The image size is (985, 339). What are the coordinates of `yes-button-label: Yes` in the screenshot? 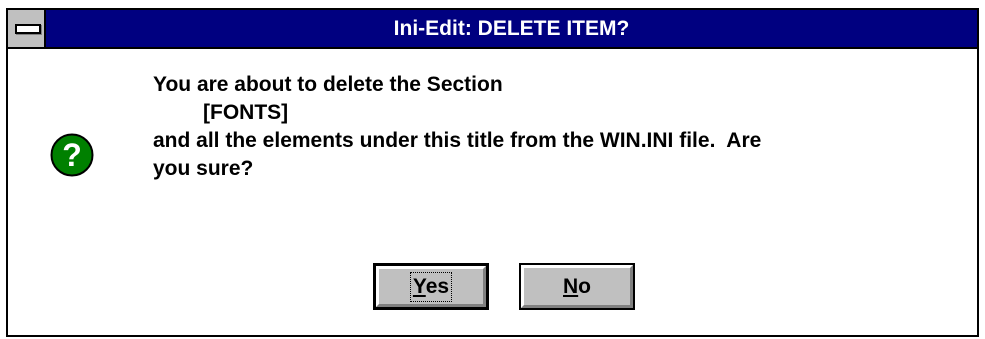 It's located at (431, 286).